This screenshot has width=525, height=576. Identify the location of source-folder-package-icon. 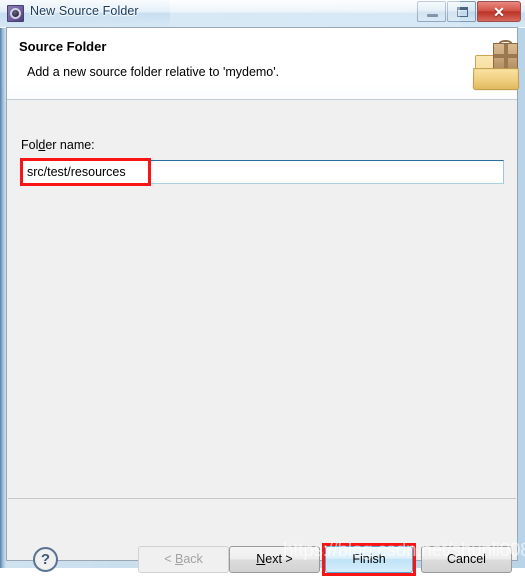
(496, 65).